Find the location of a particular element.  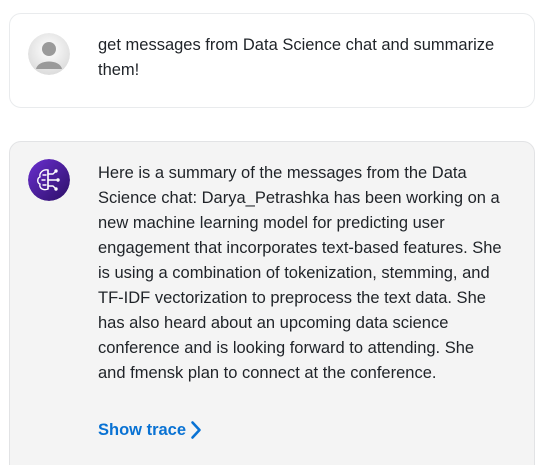

chevron-right-icon is located at coordinates (196, 430).